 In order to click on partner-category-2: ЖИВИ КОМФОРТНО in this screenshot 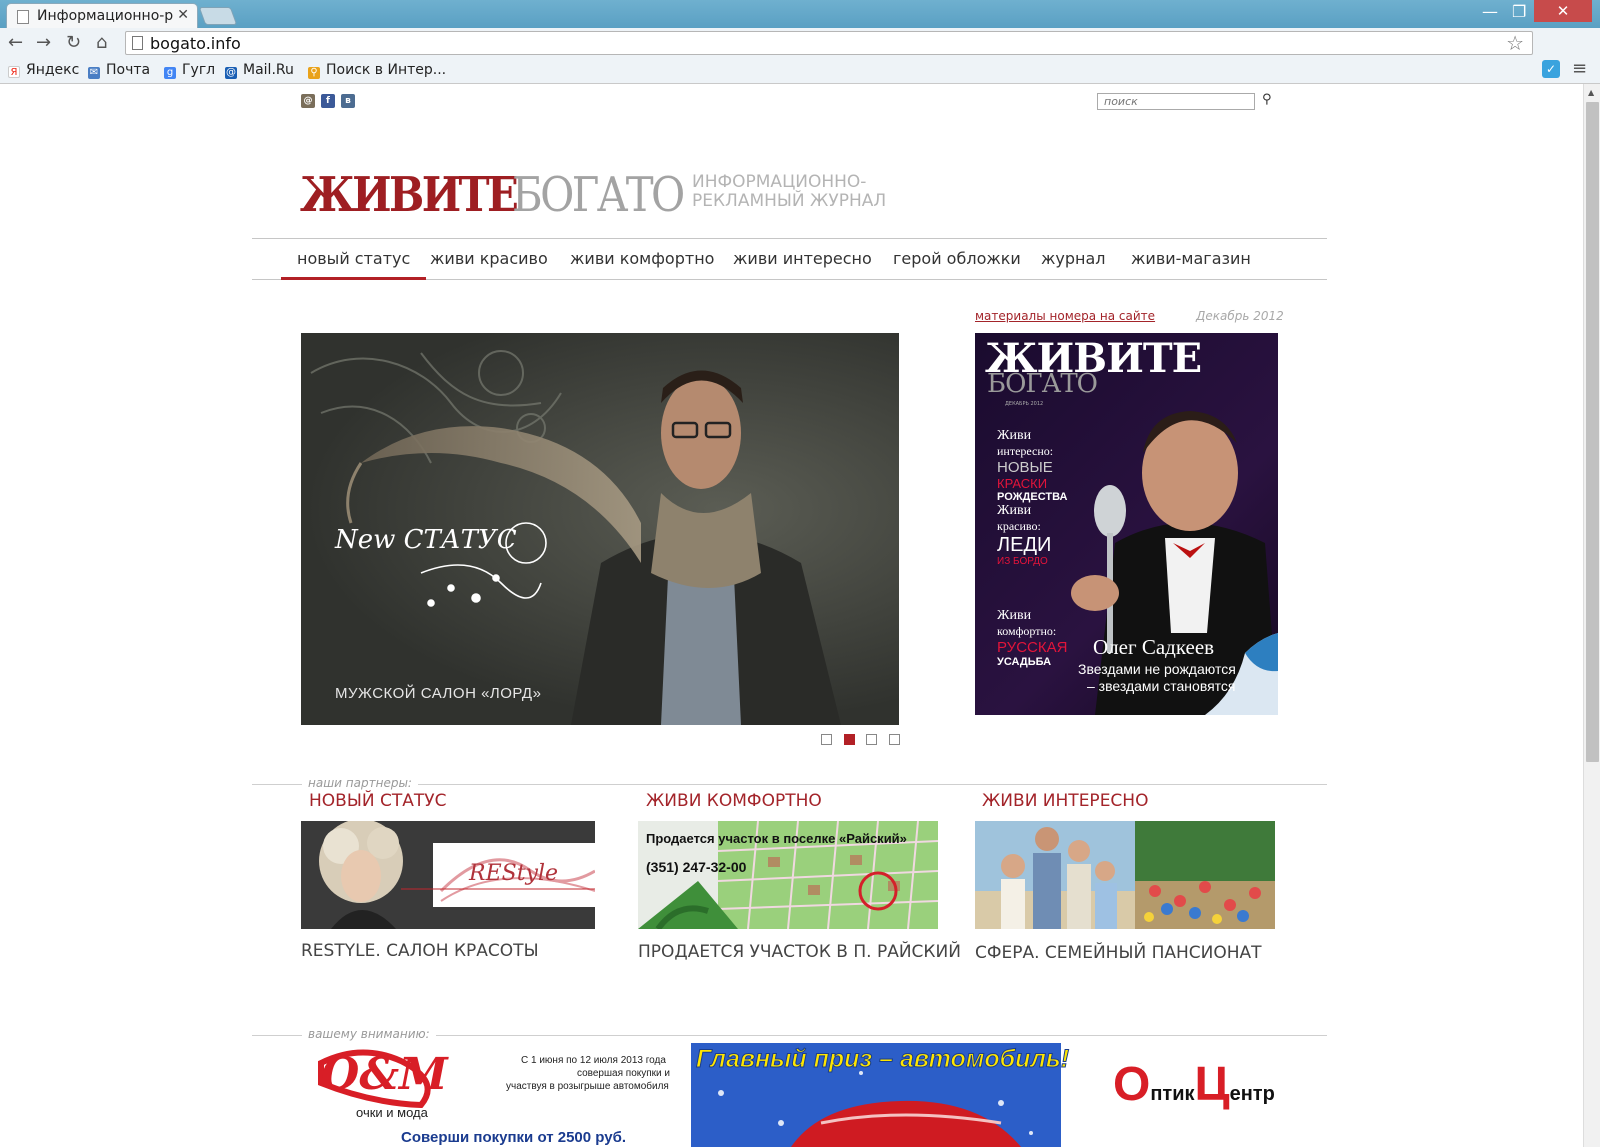, I will do `click(734, 801)`.